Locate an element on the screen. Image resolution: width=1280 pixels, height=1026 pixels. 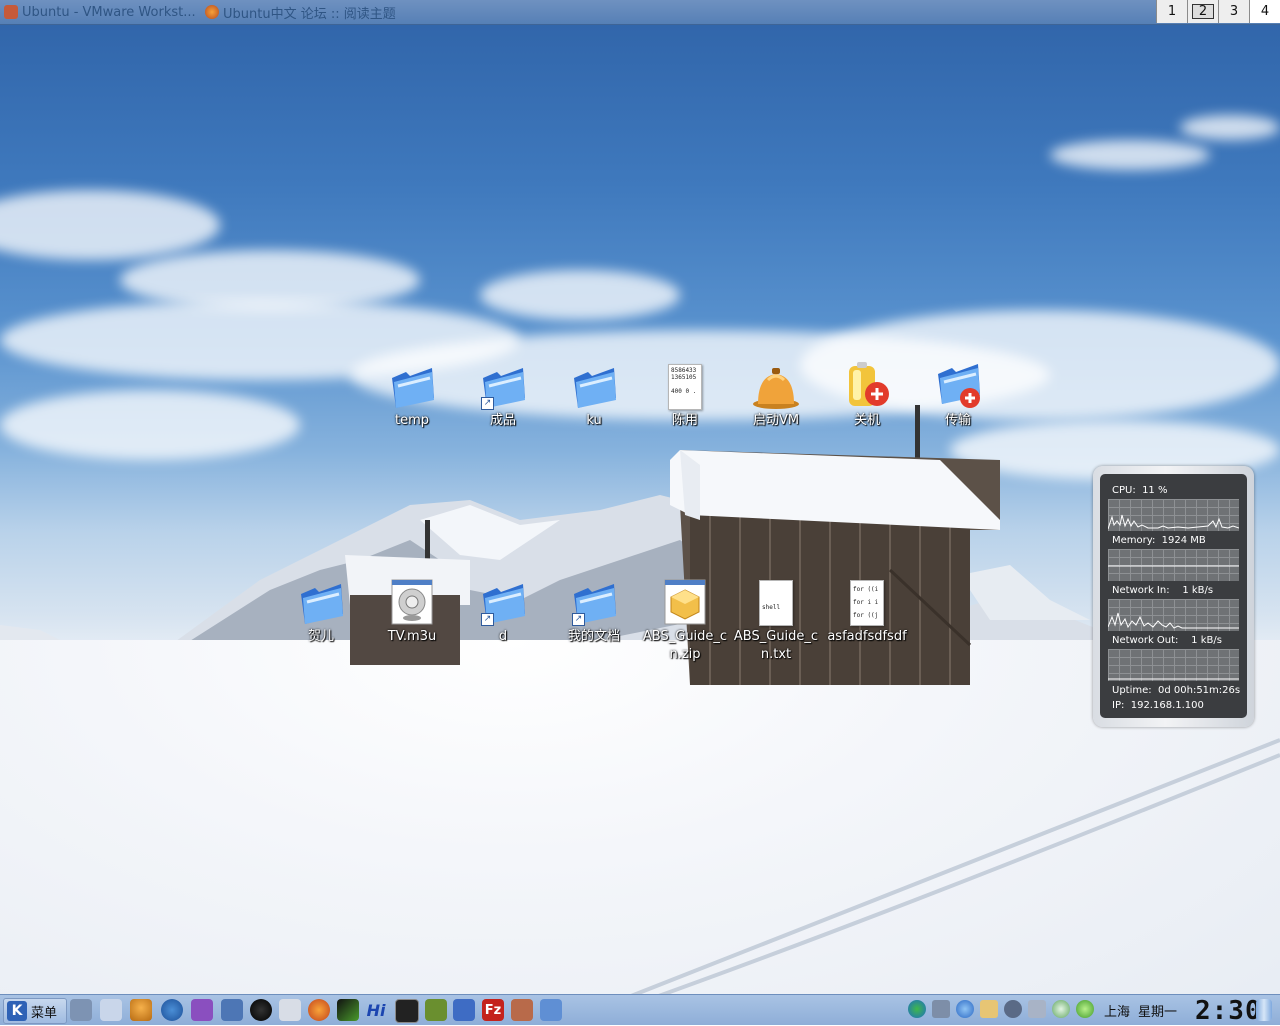
task-firefox: Ubuntu中文 论坛 :: 阅读主题 is located at coordinates (305, 12).